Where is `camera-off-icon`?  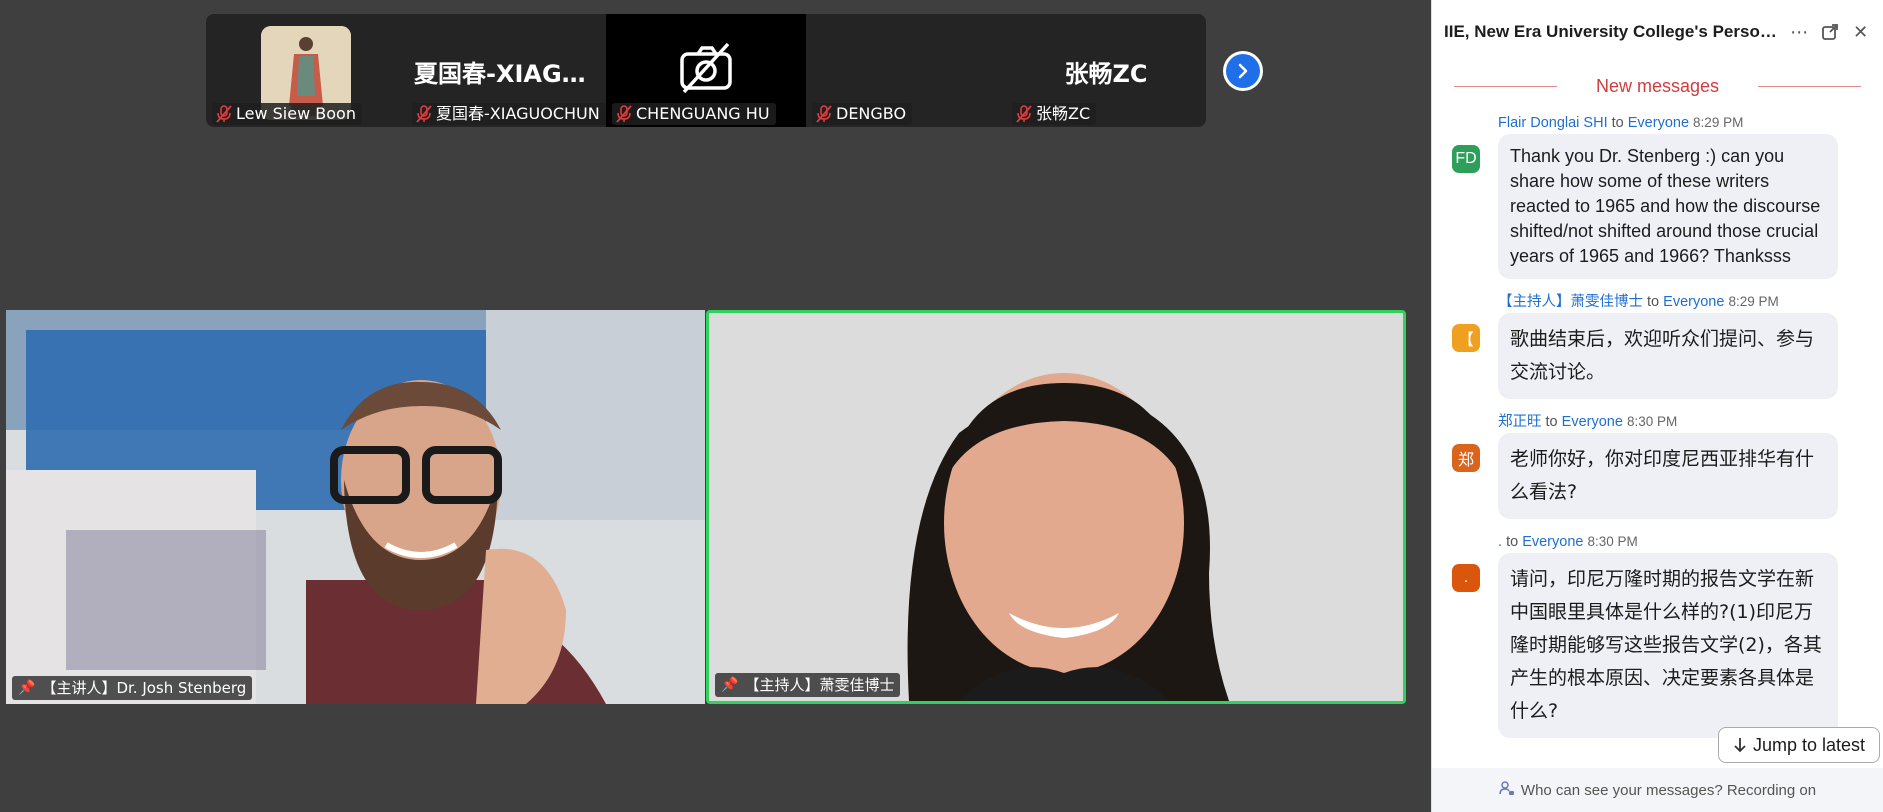 camera-off-icon is located at coordinates (706, 68).